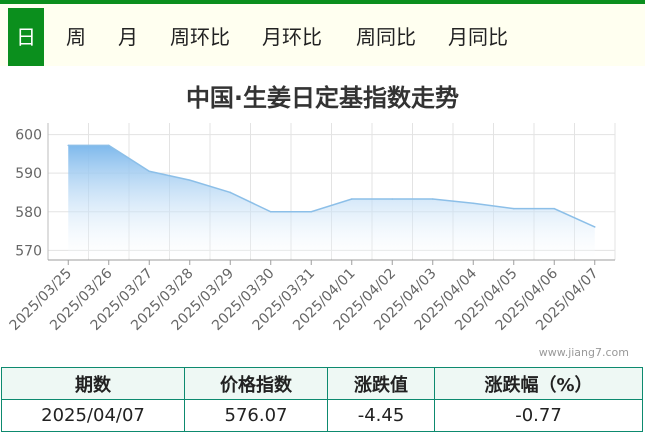 This screenshot has width=645, height=440. Describe the element at coordinates (538, 415) in the screenshot. I see `cell-change-percent: -0.77` at that location.